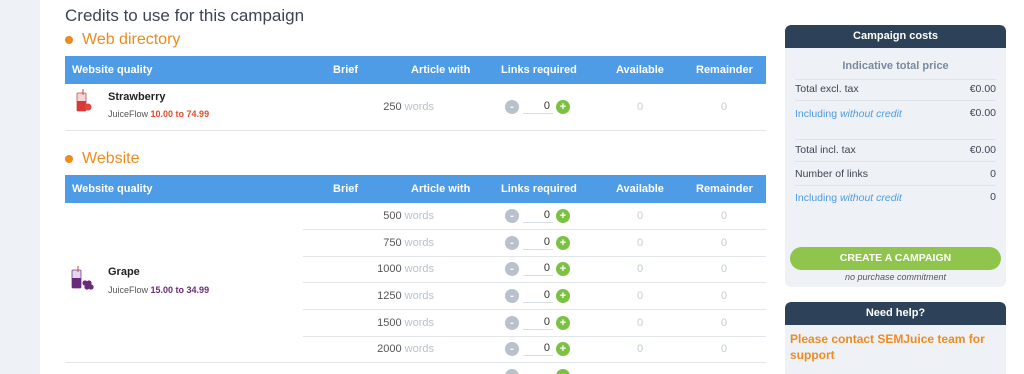  What do you see at coordinates (124, 272) in the screenshot?
I see `product-name: Grape` at bounding box center [124, 272].